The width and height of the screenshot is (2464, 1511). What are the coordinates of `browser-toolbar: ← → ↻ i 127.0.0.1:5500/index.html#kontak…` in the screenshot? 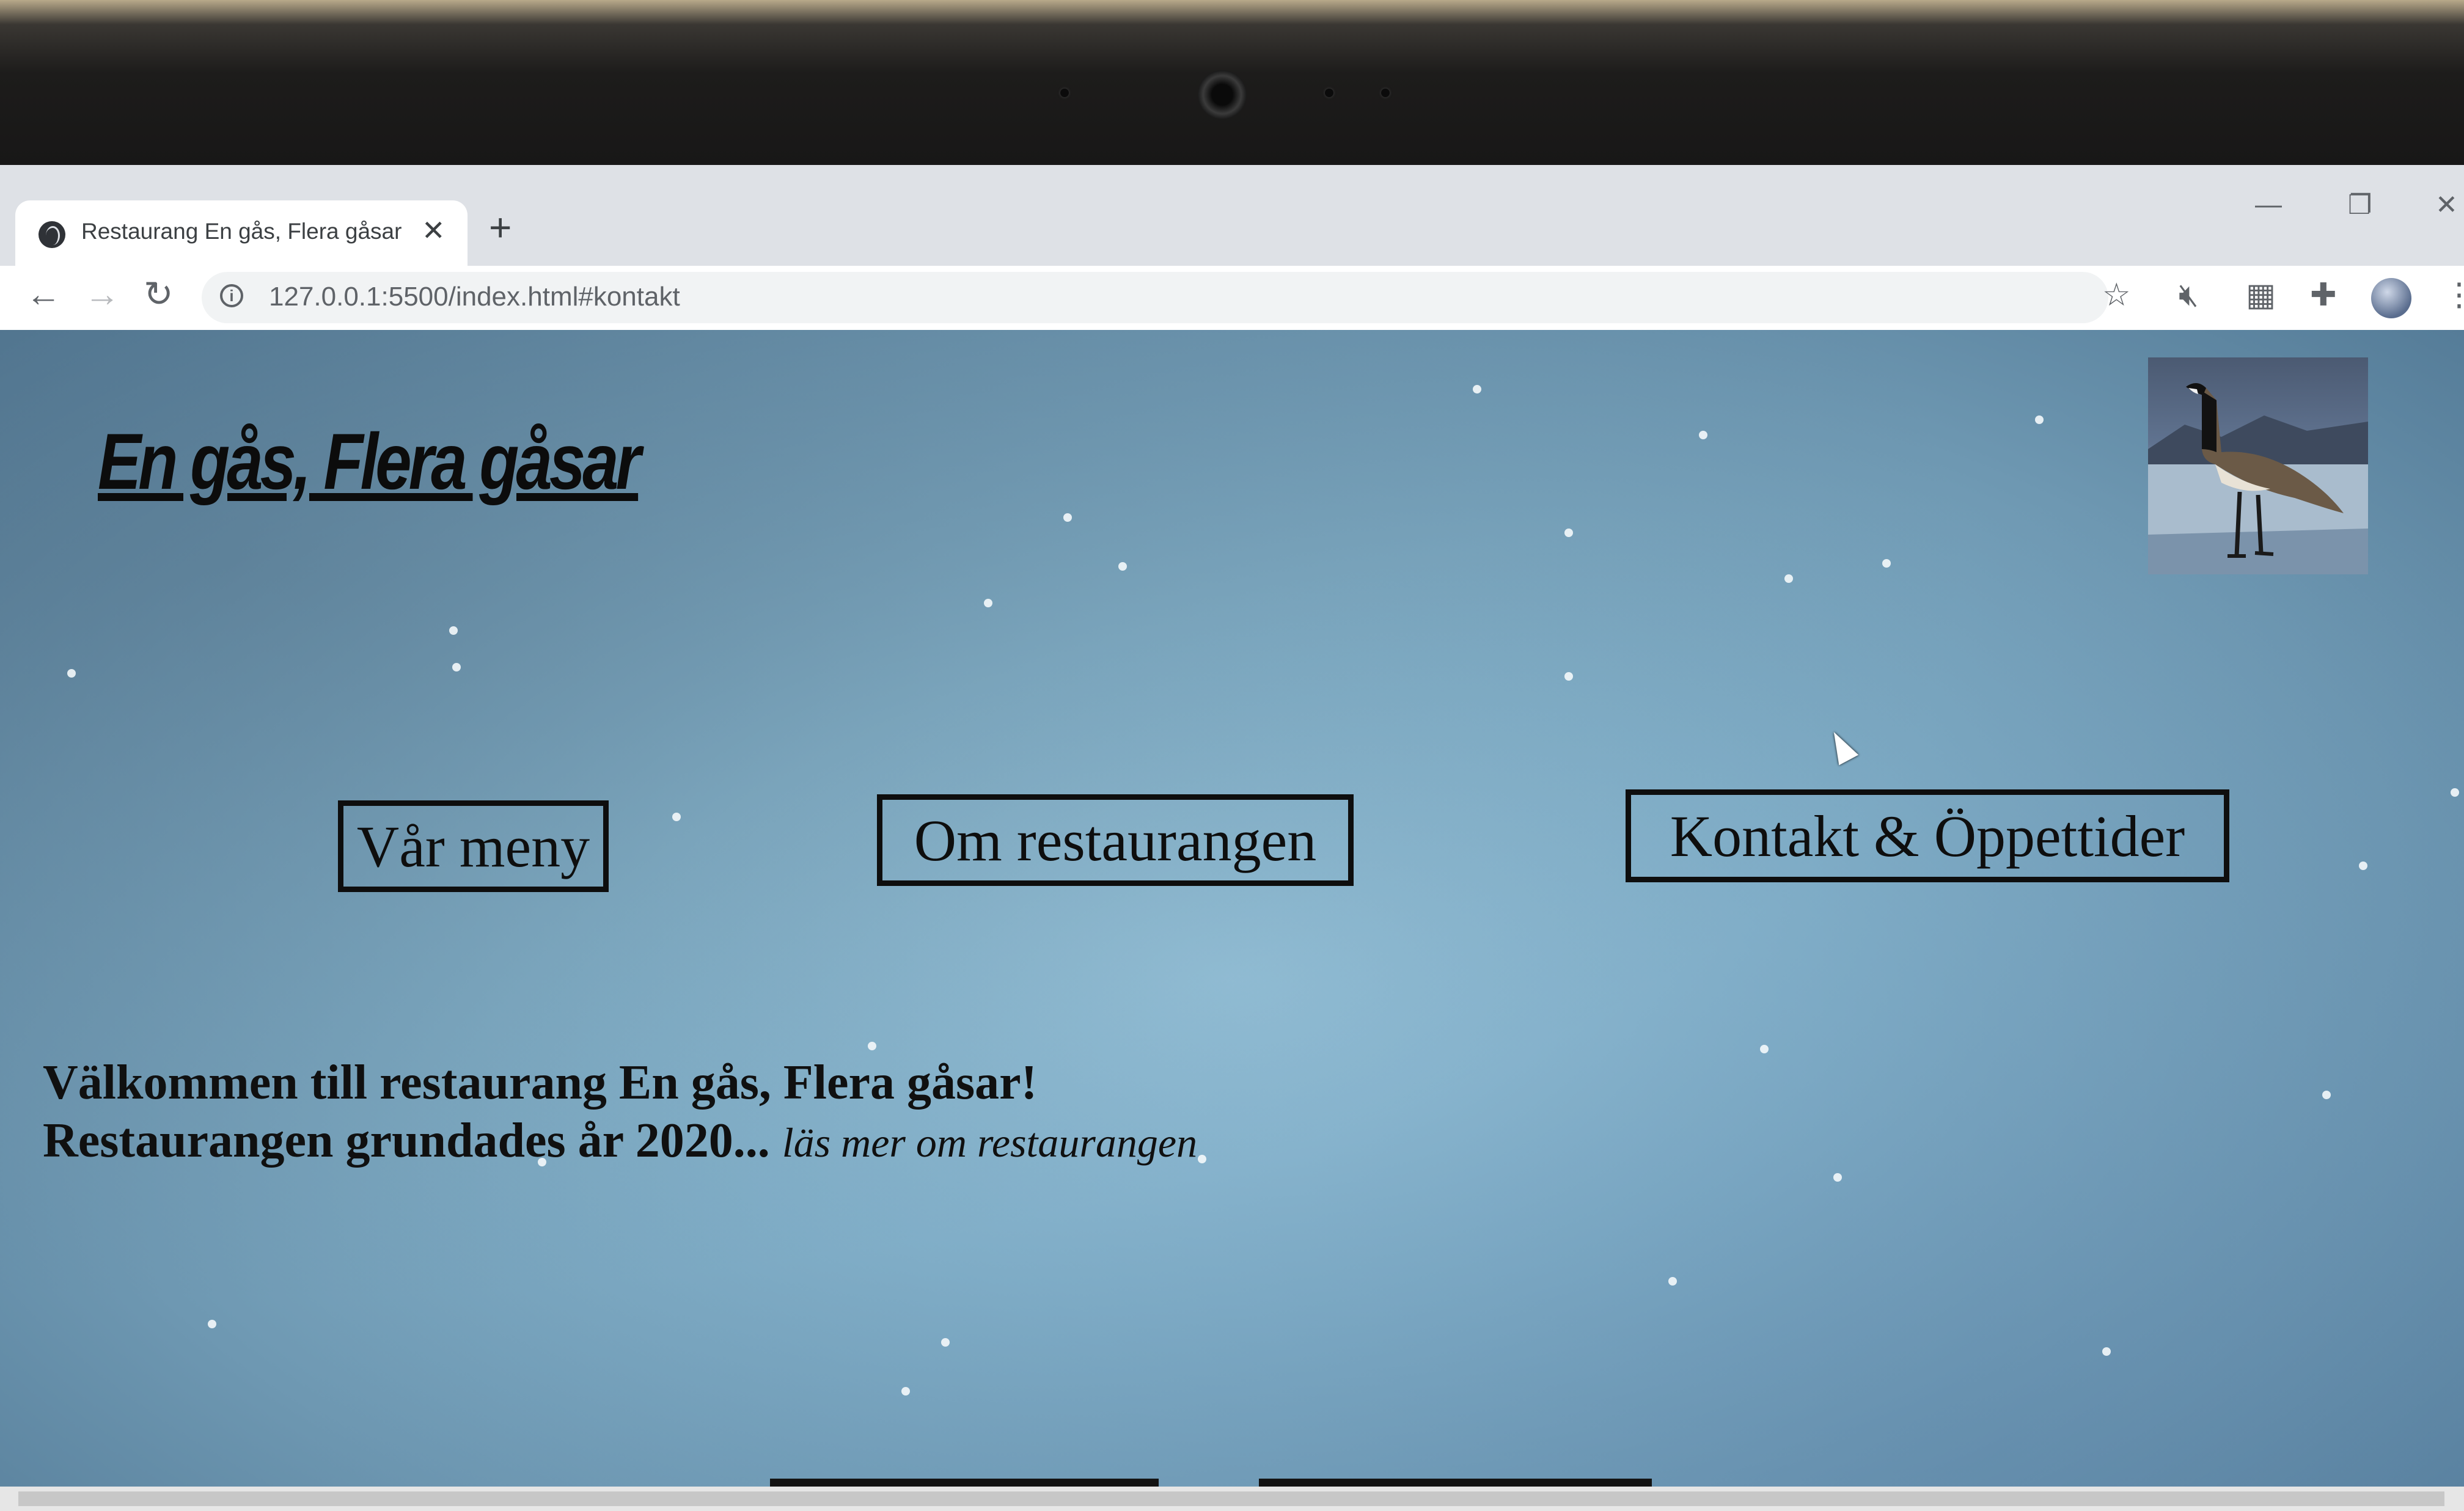 It's located at (1232, 298).